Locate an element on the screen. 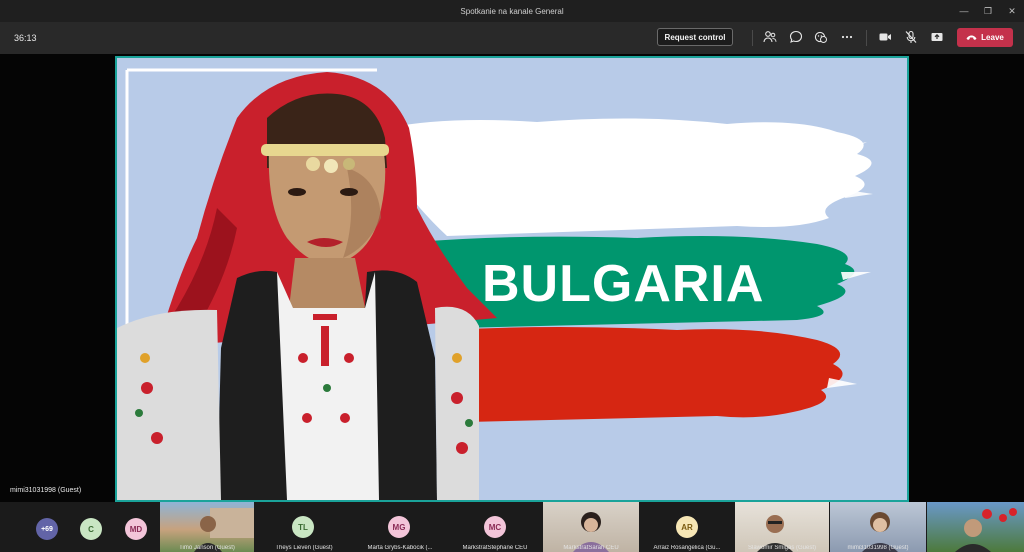 This screenshot has width=1024, height=552. participant-avatar: MG is located at coordinates (399, 527).